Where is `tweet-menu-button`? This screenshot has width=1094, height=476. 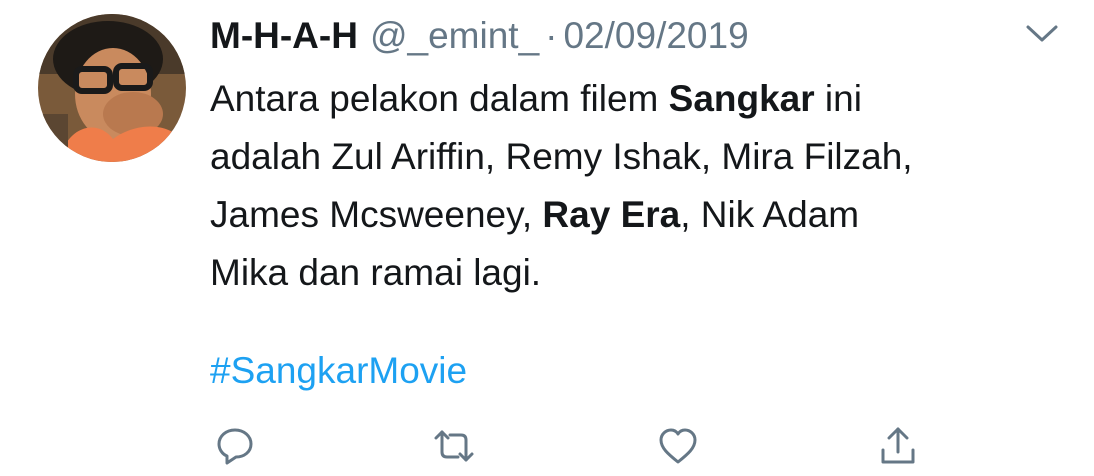 tweet-menu-button is located at coordinates (1042, 33).